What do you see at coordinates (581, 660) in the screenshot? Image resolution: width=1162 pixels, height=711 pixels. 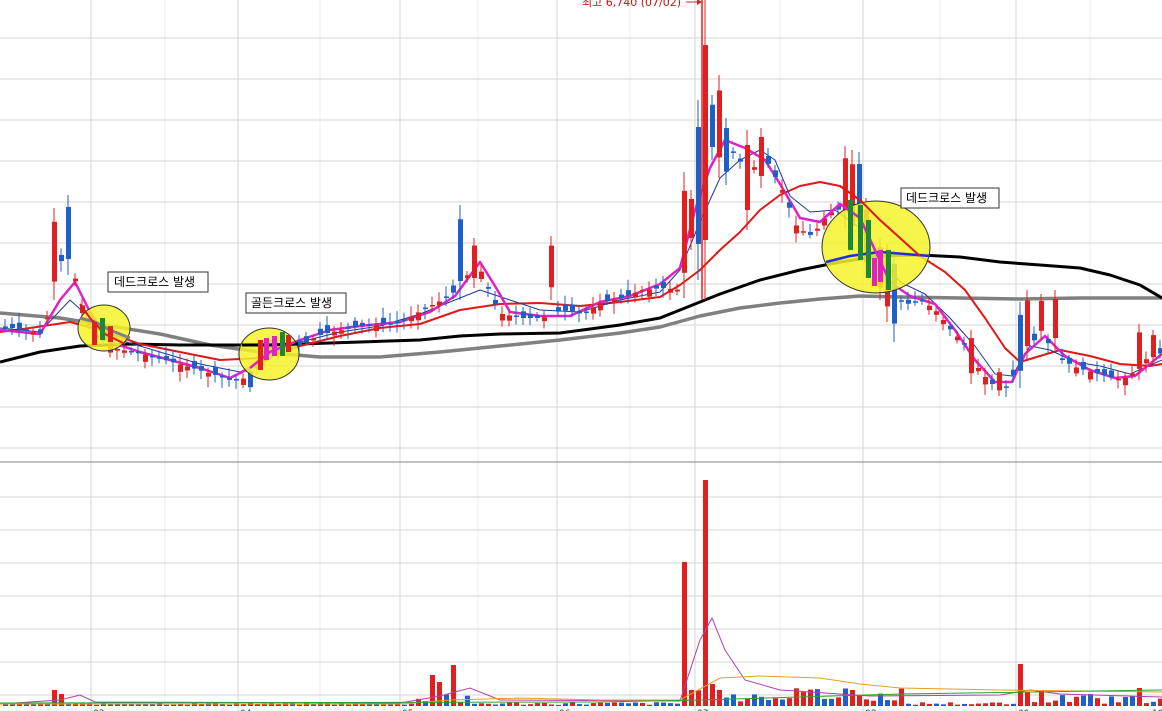 I see `volume-ma5-line` at bounding box center [581, 660].